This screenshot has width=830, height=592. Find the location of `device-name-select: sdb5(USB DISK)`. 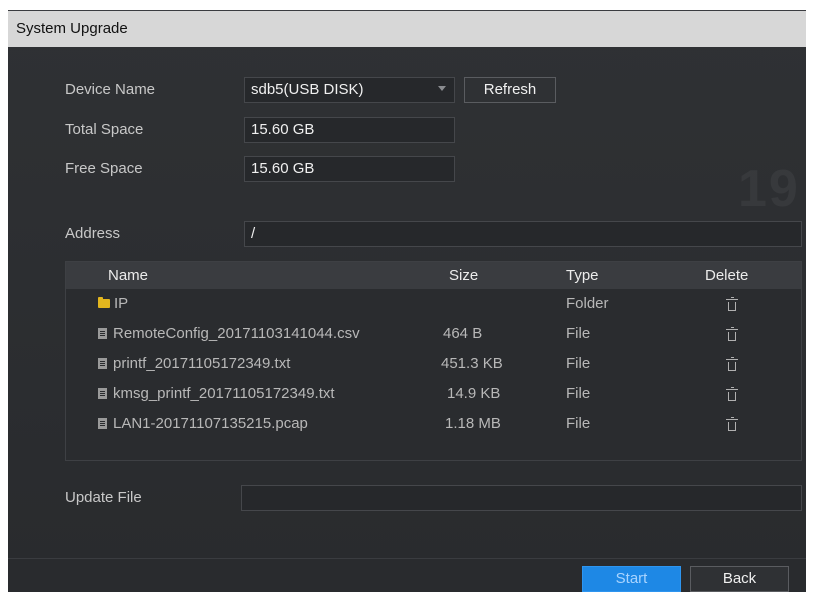

device-name-select: sdb5(USB DISK) is located at coordinates (349, 90).